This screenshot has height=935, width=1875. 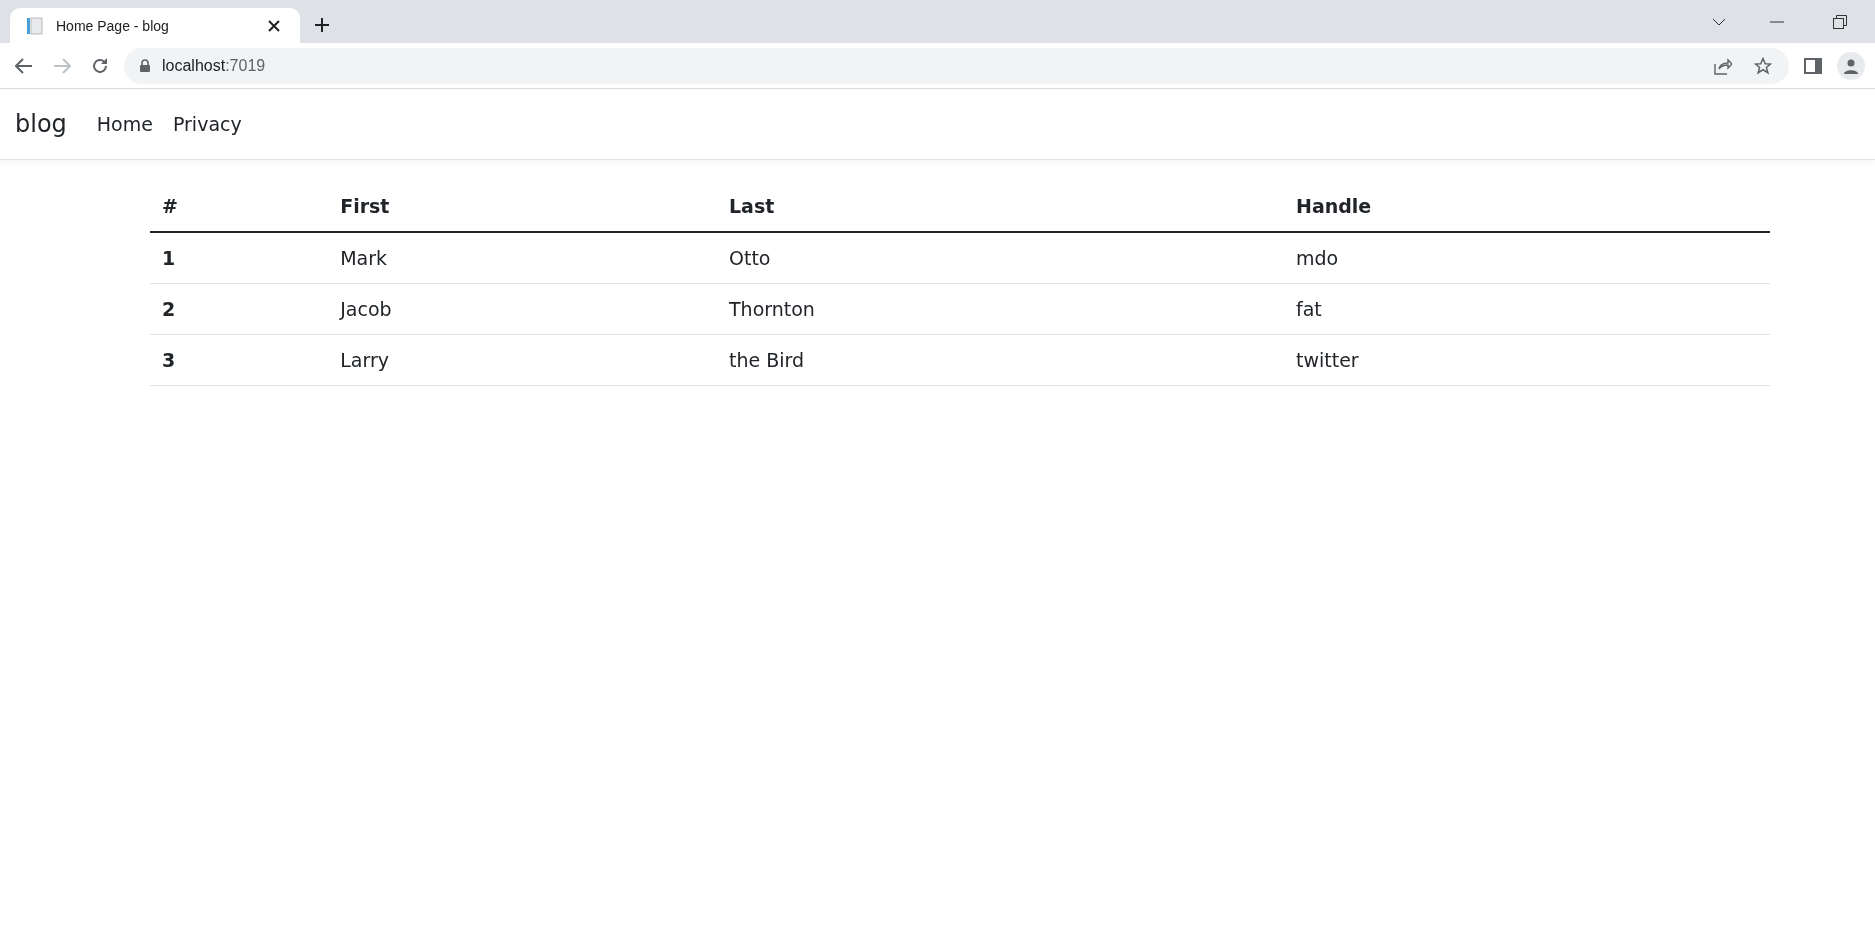 I want to click on table-cell: Thornton, so click(x=1000, y=309).